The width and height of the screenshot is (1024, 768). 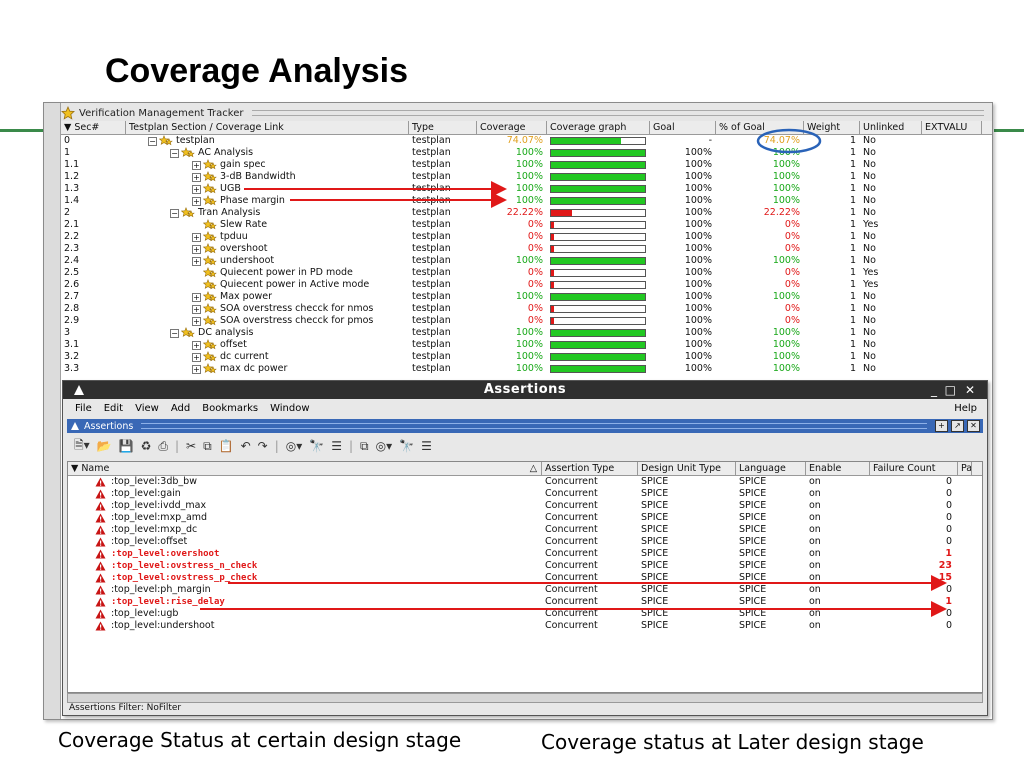 What do you see at coordinates (443, 127) in the screenshot?
I see `col-header-type: Type` at bounding box center [443, 127].